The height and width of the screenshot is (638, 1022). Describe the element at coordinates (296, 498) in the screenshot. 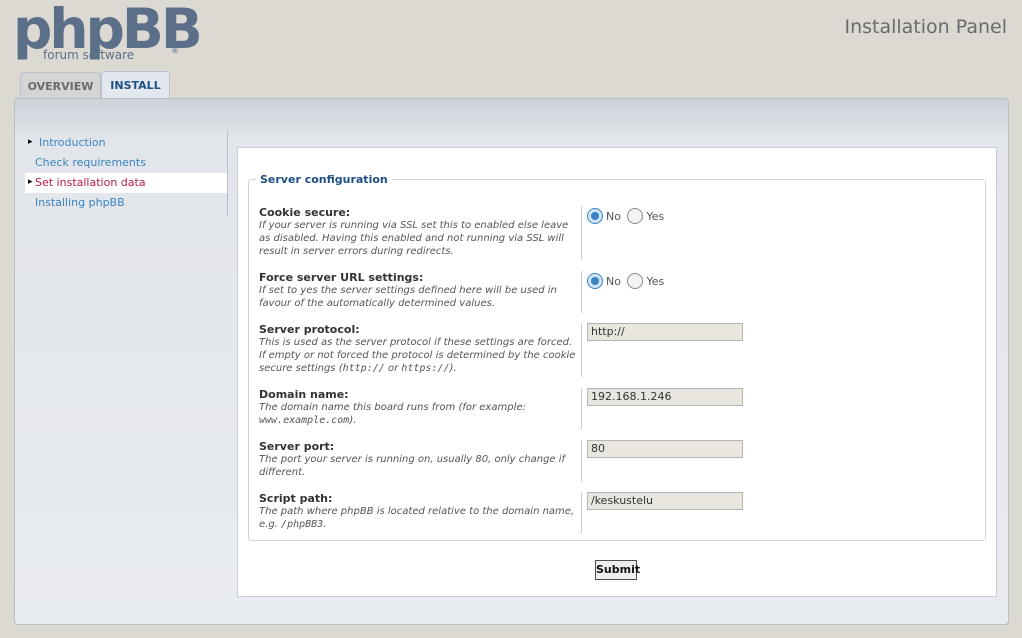

I see `field-label: Script path:` at that location.